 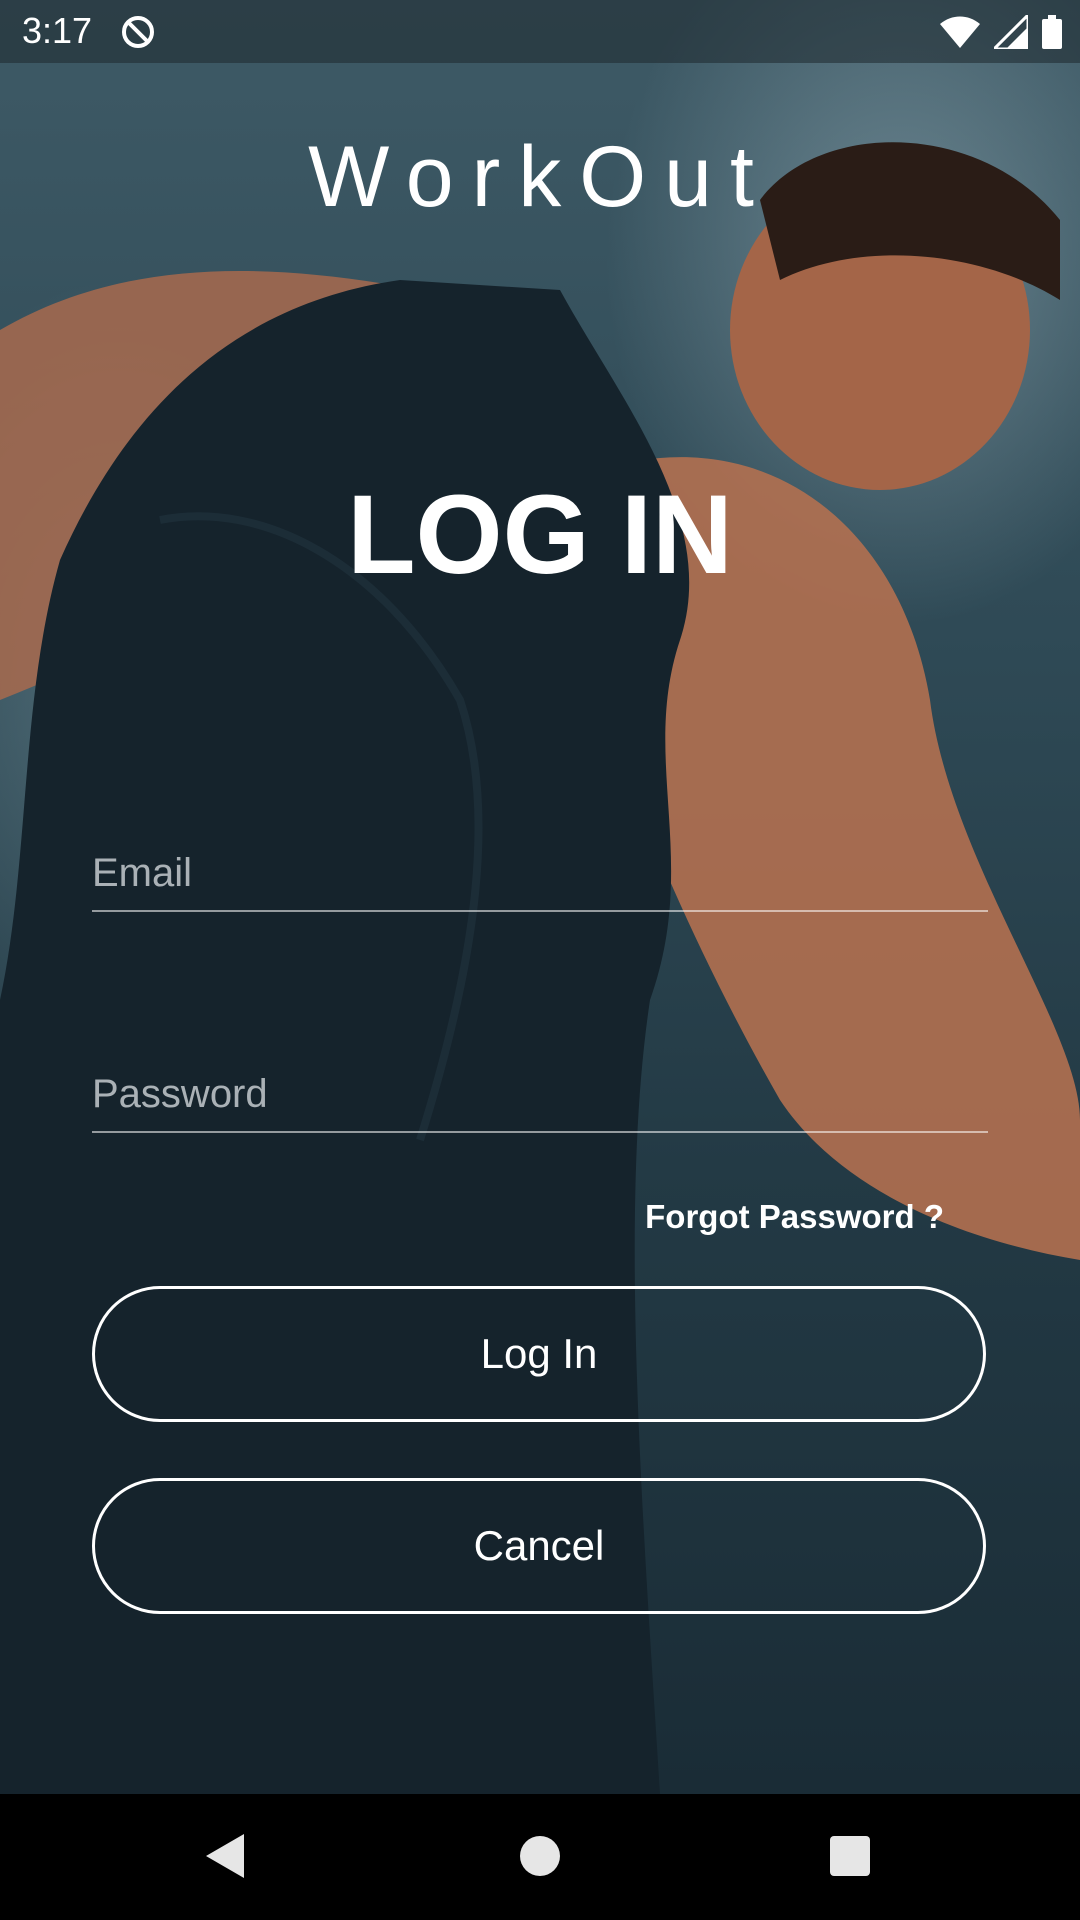 I want to click on email-field, so click(x=540, y=866).